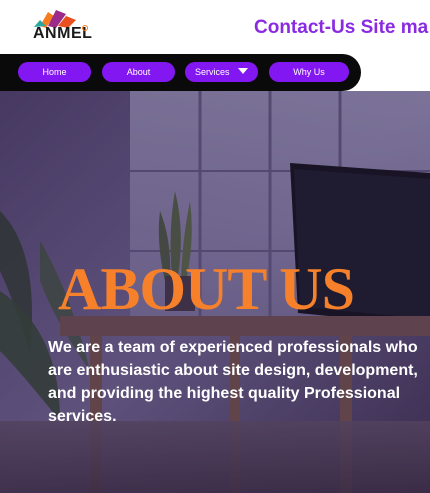 This screenshot has width=430, height=493. Describe the element at coordinates (85, 28) in the screenshot. I see `registered-icon` at that location.